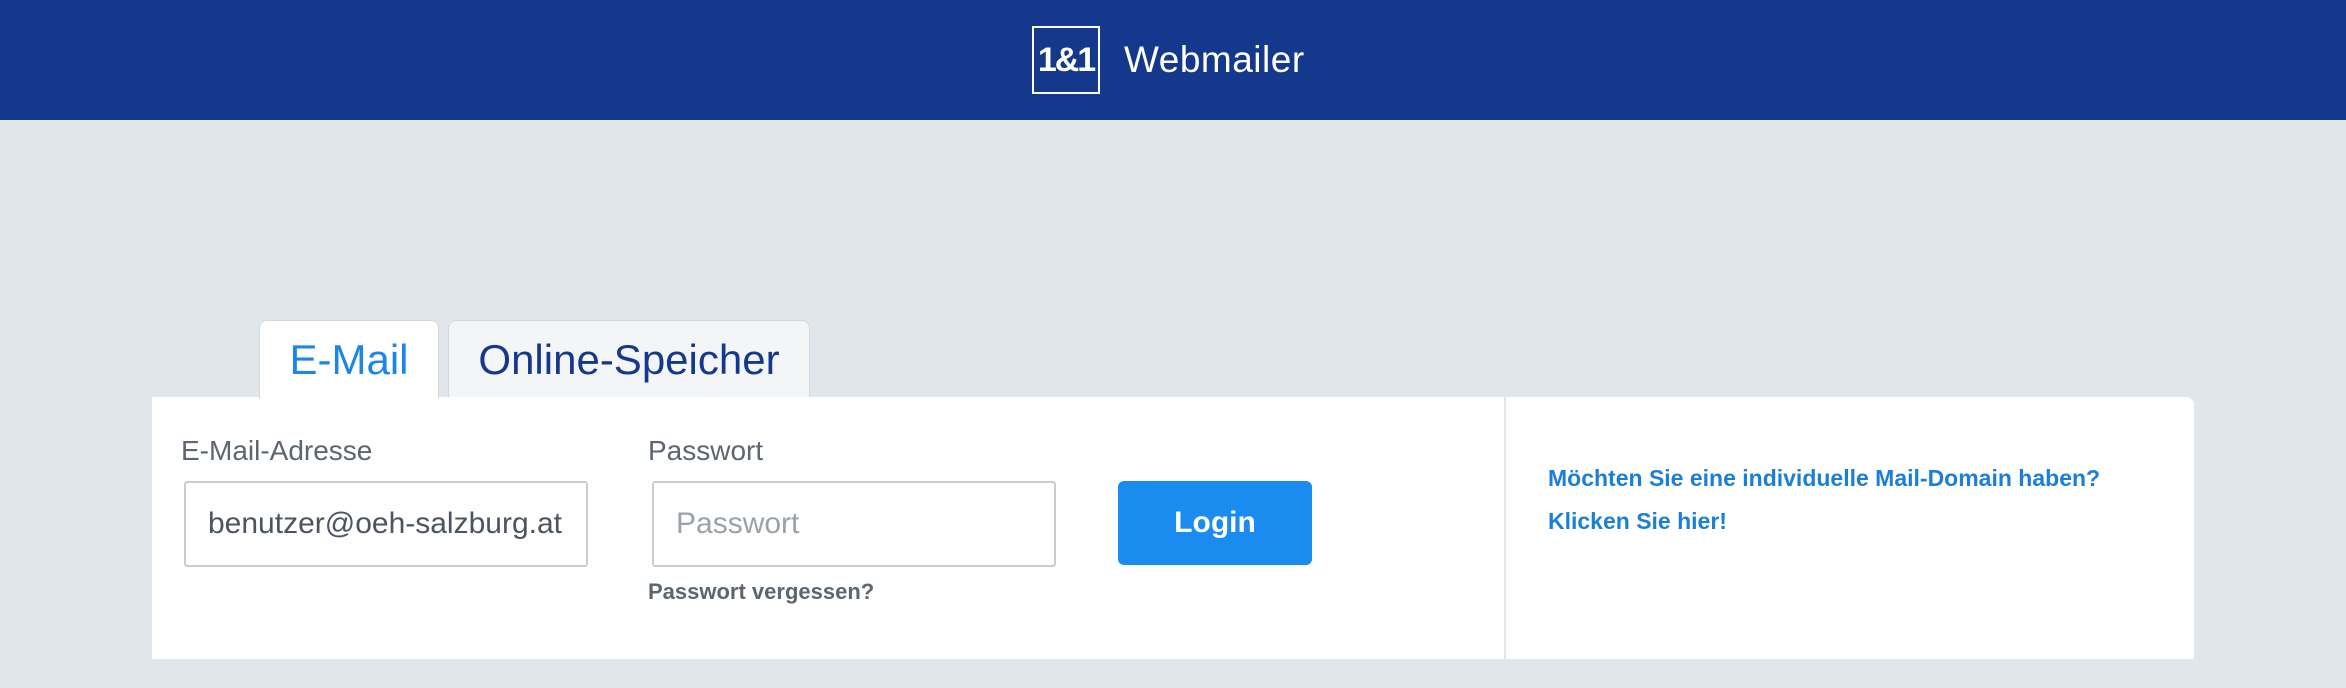  I want to click on email-input, so click(386, 524).